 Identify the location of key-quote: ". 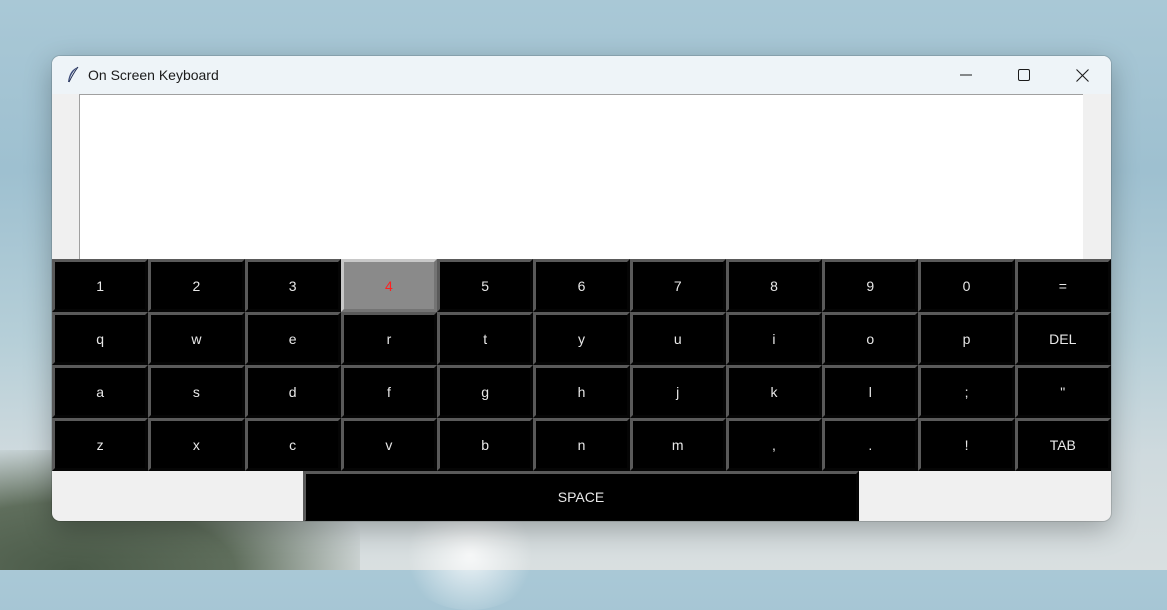
(1062, 391).